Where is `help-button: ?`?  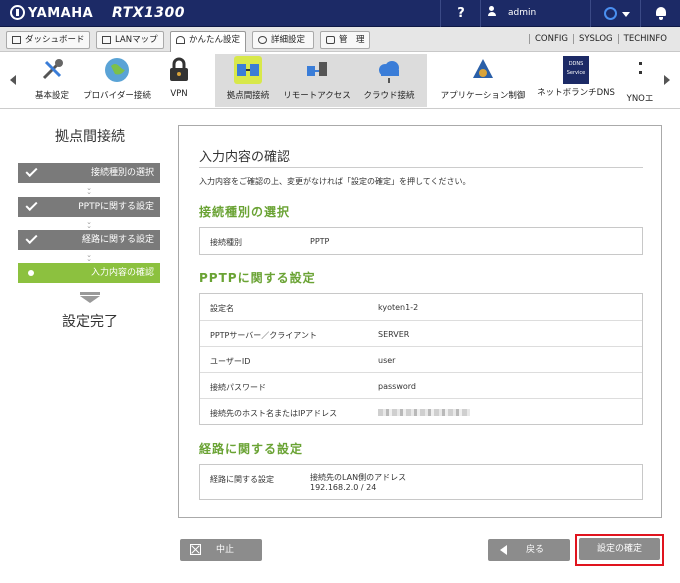 help-button: ? is located at coordinates (461, 13).